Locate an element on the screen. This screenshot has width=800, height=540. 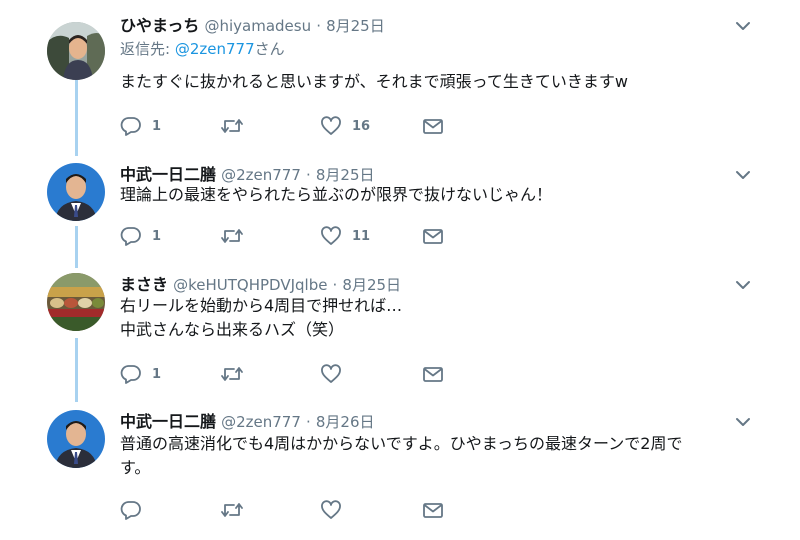
tweet-text: 右リールを始動から4周目で押せれば… 中武さんなら出来るハズ（笑） is located at coordinates (435, 318).